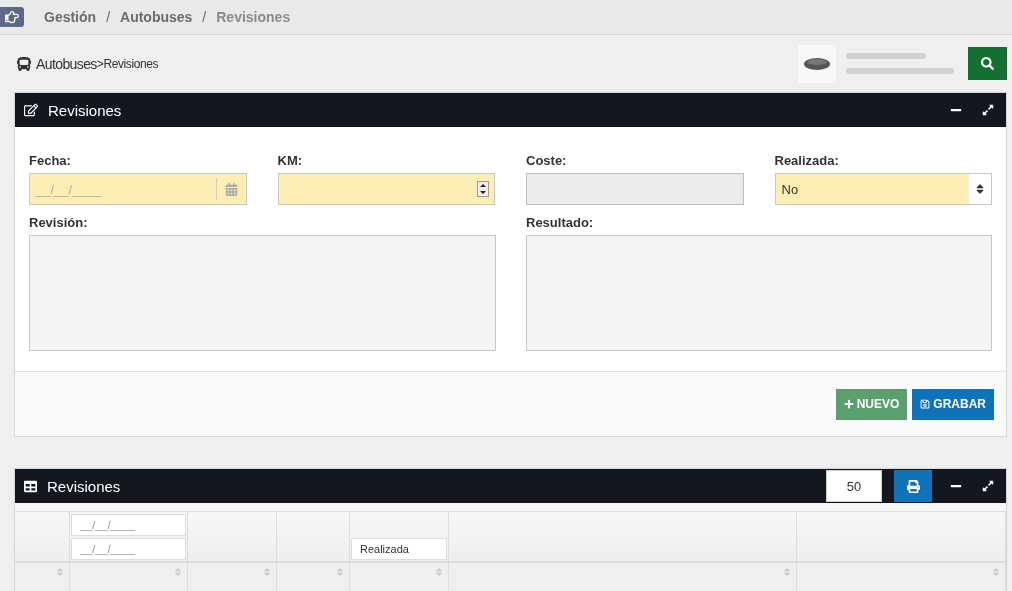 The width and height of the screenshot is (1012, 591). What do you see at coordinates (483, 189) in the screenshot?
I see `spinner-icon` at bounding box center [483, 189].